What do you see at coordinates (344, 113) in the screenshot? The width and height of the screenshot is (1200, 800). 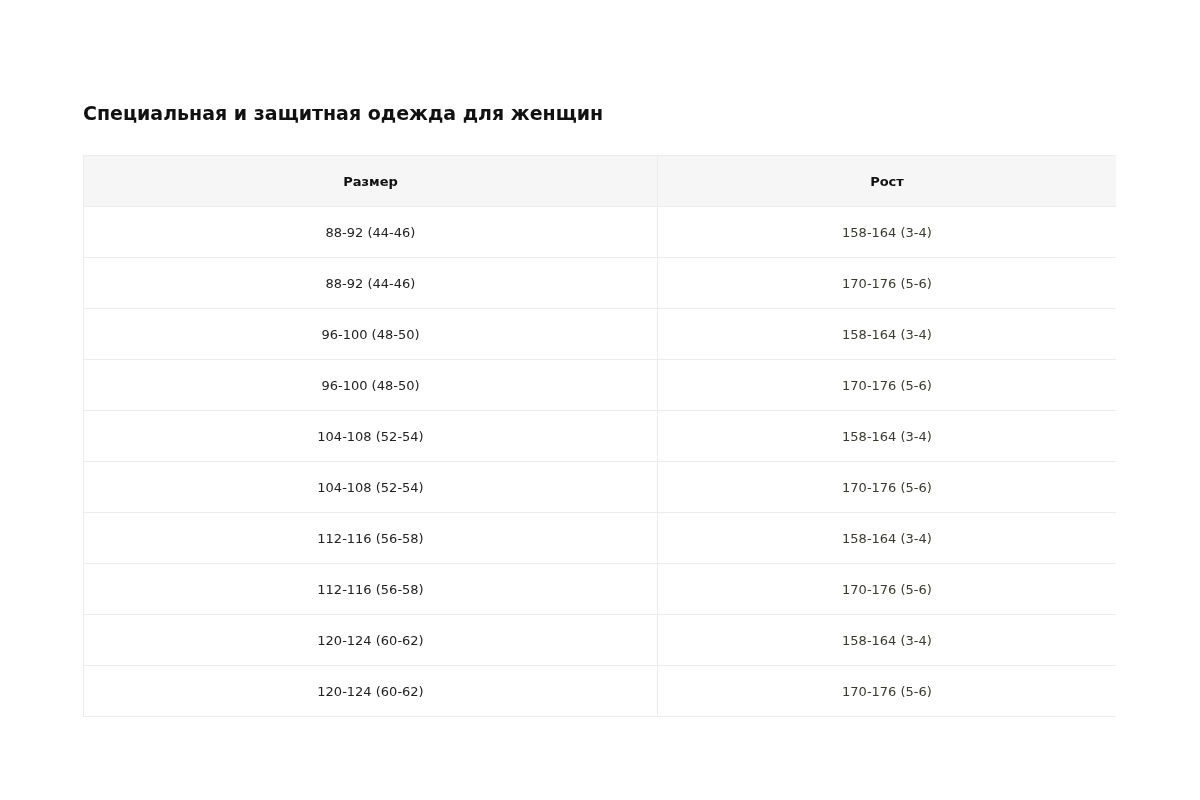 I see `section-title: Специальная и защитная одежда для женщин` at bounding box center [344, 113].